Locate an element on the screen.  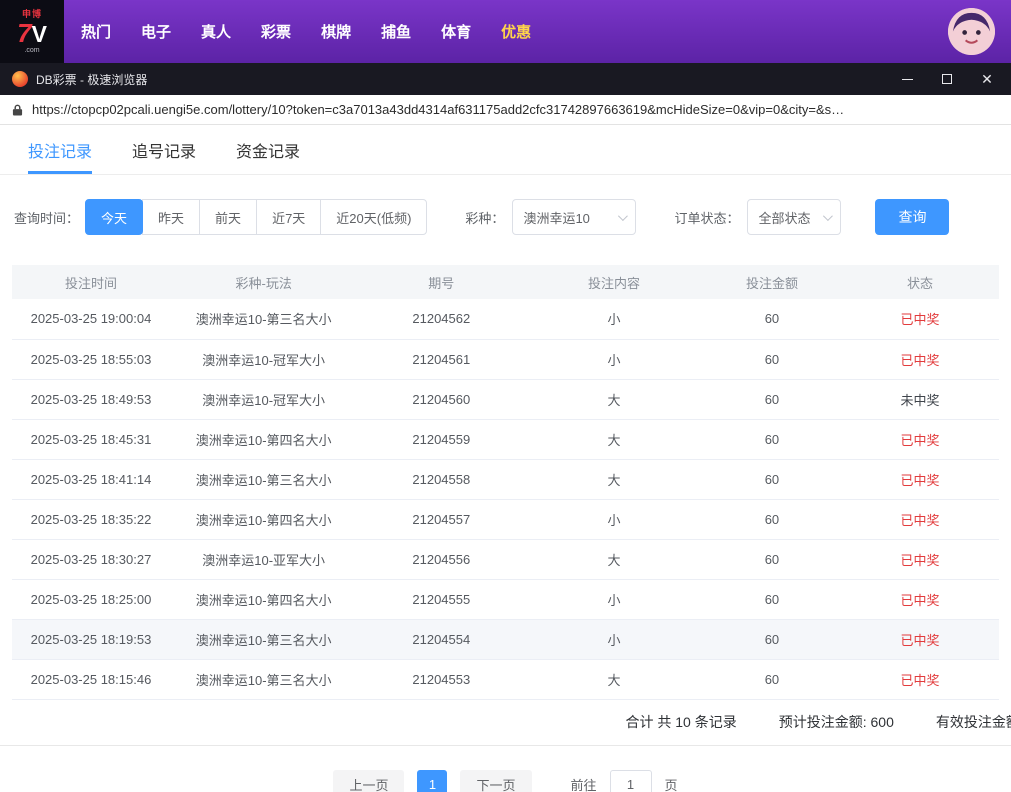
order-status-value: 全部状态 is located at coordinates (784, 218).